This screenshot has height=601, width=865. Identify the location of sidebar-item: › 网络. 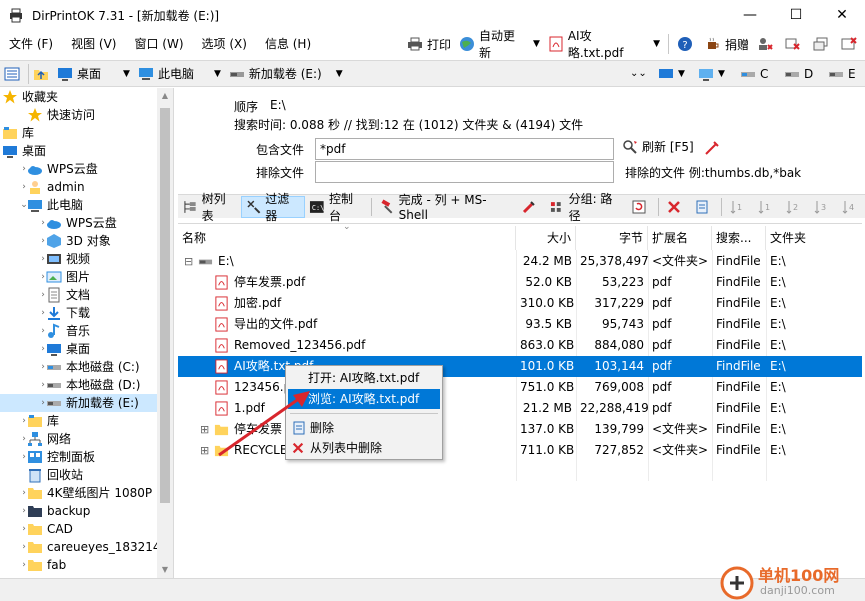
(86, 439).